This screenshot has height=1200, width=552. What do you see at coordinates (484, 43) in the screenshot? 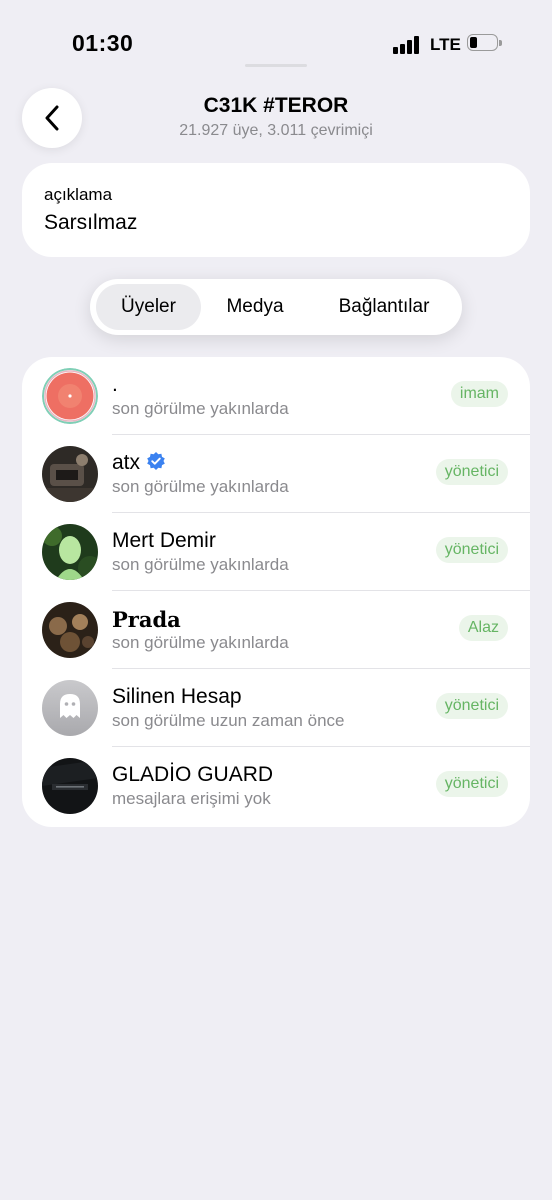
I see `battery-icon` at bounding box center [484, 43].